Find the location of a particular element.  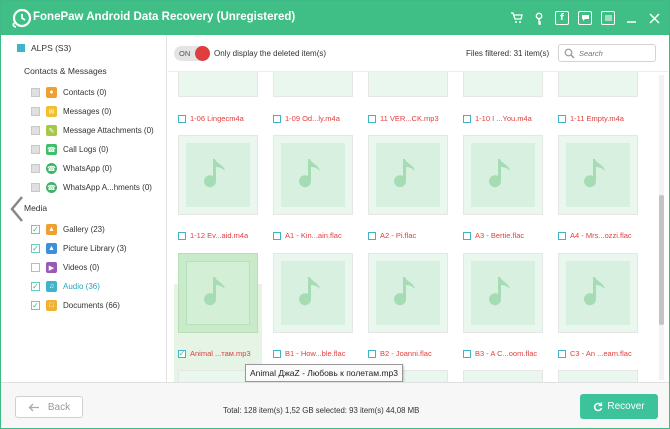

file-item: 1-10 I ...You.m4a is located at coordinates (497, 118).